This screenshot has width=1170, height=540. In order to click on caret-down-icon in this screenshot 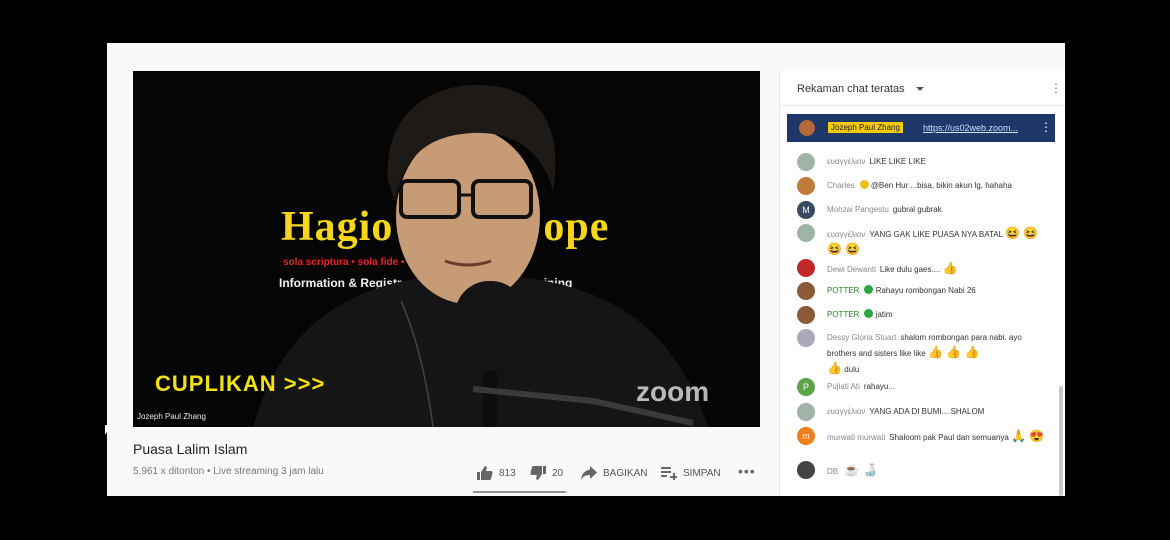, I will do `click(920, 89)`.